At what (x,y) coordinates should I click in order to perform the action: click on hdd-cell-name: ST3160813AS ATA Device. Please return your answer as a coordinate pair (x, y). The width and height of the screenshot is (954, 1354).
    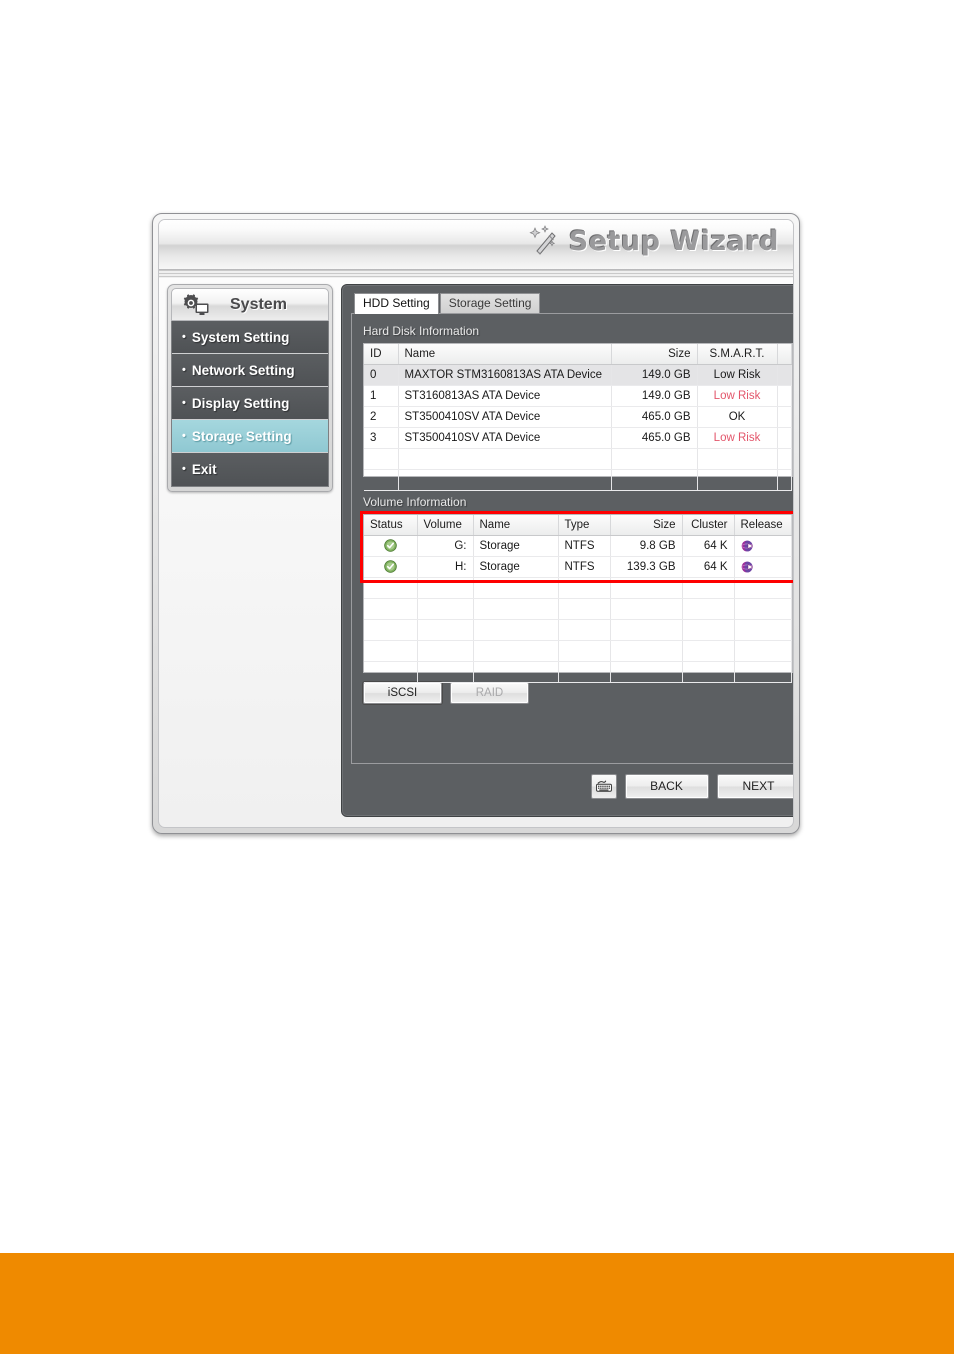
    Looking at the image, I should click on (505, 396).